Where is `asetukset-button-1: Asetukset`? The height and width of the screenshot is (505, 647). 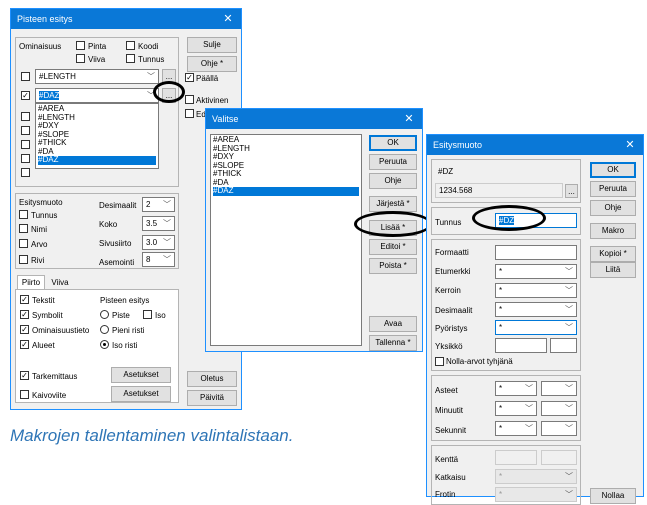 asetukset-button-1: Asetukset is located at coordinates (141, 375).